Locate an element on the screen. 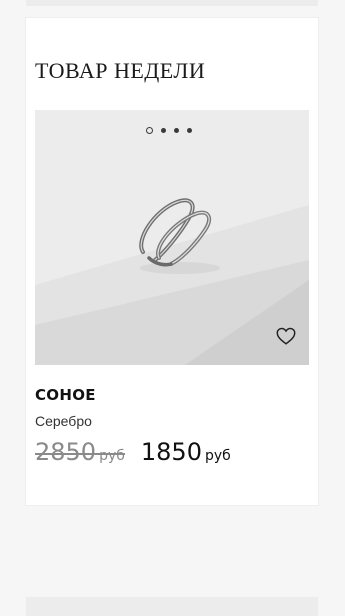 This screenshot has width=345, height=616. ring-illustration is located at coordinates (179, 236).